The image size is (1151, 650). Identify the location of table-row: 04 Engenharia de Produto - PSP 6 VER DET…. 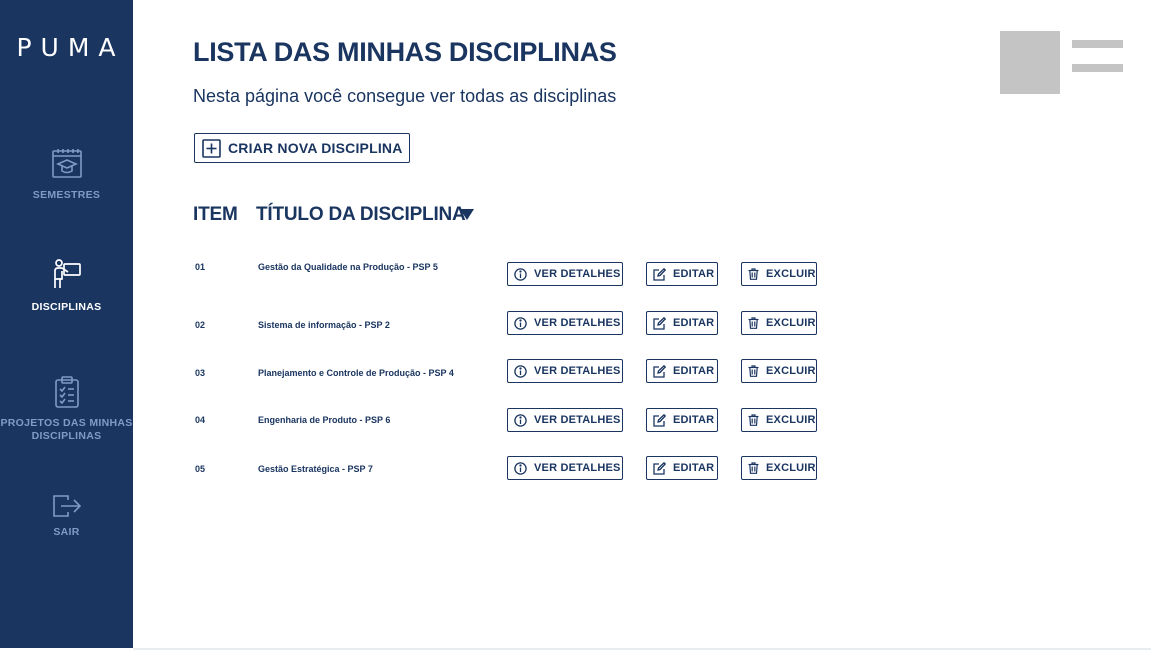
(575, 421).